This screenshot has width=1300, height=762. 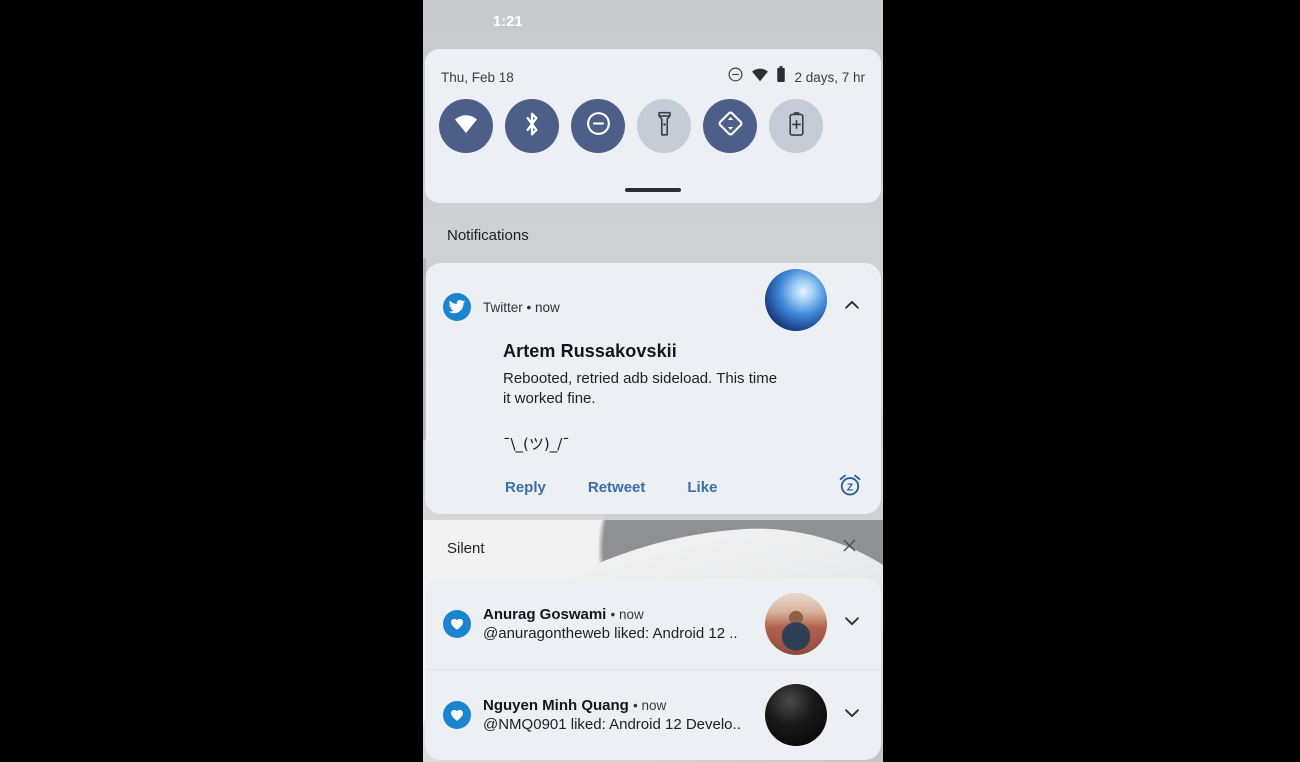 I want to click on bluetooth-icon, so click(x=532, y=126).